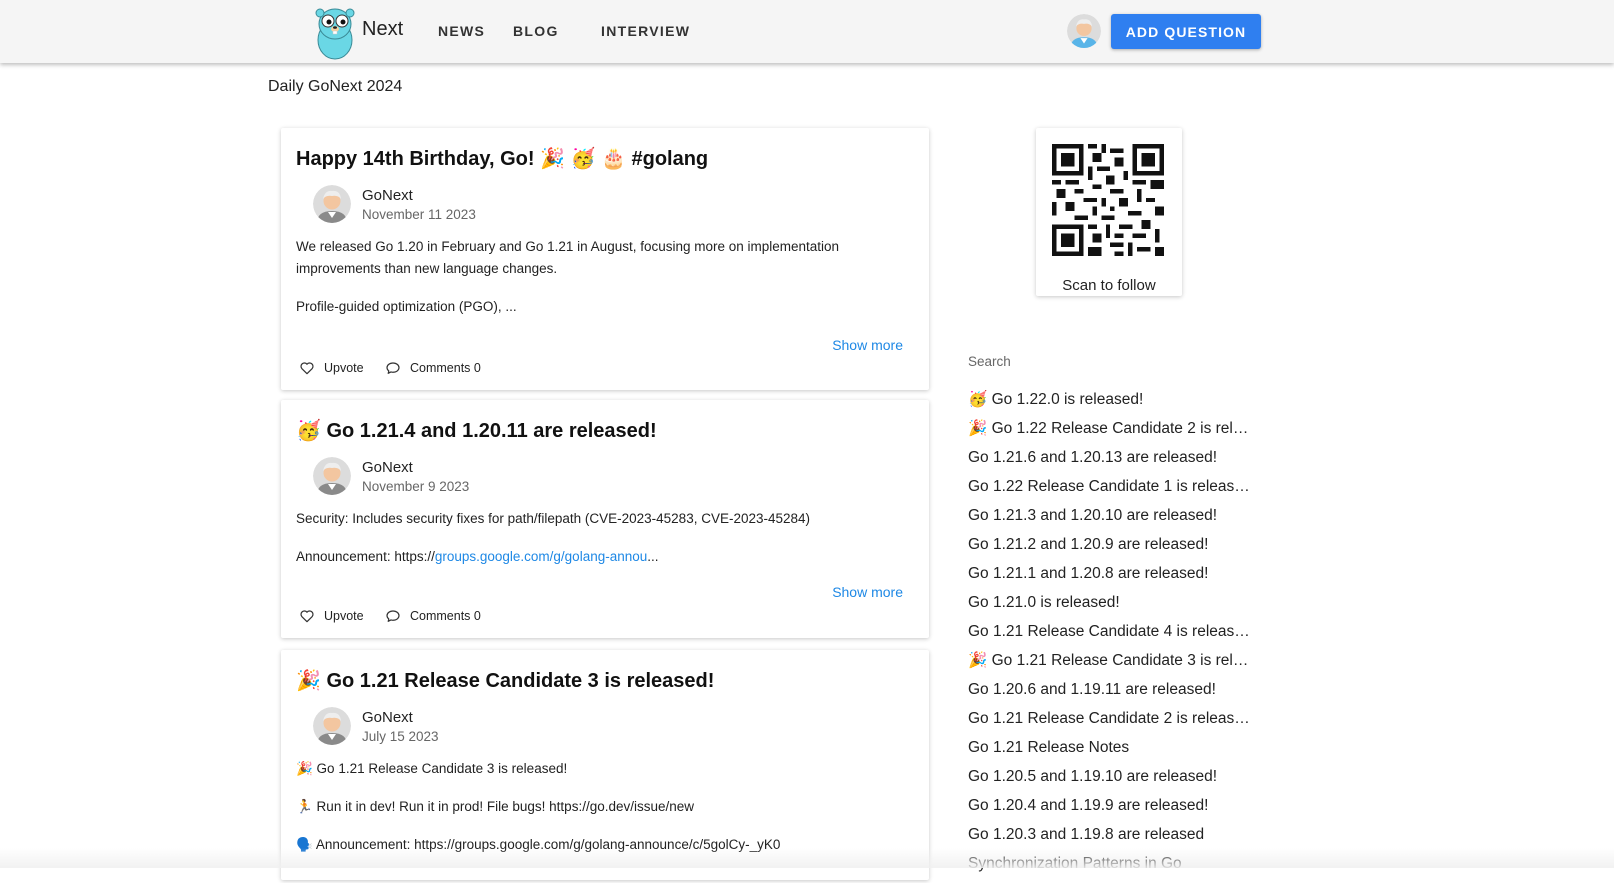 The height and width of the screenshot is (883, 1614). What do you see at coordinates (365, 556) in the screenshot?
I see `announcement-prefix: Announcement: https://` at bounding box center [365, 556].